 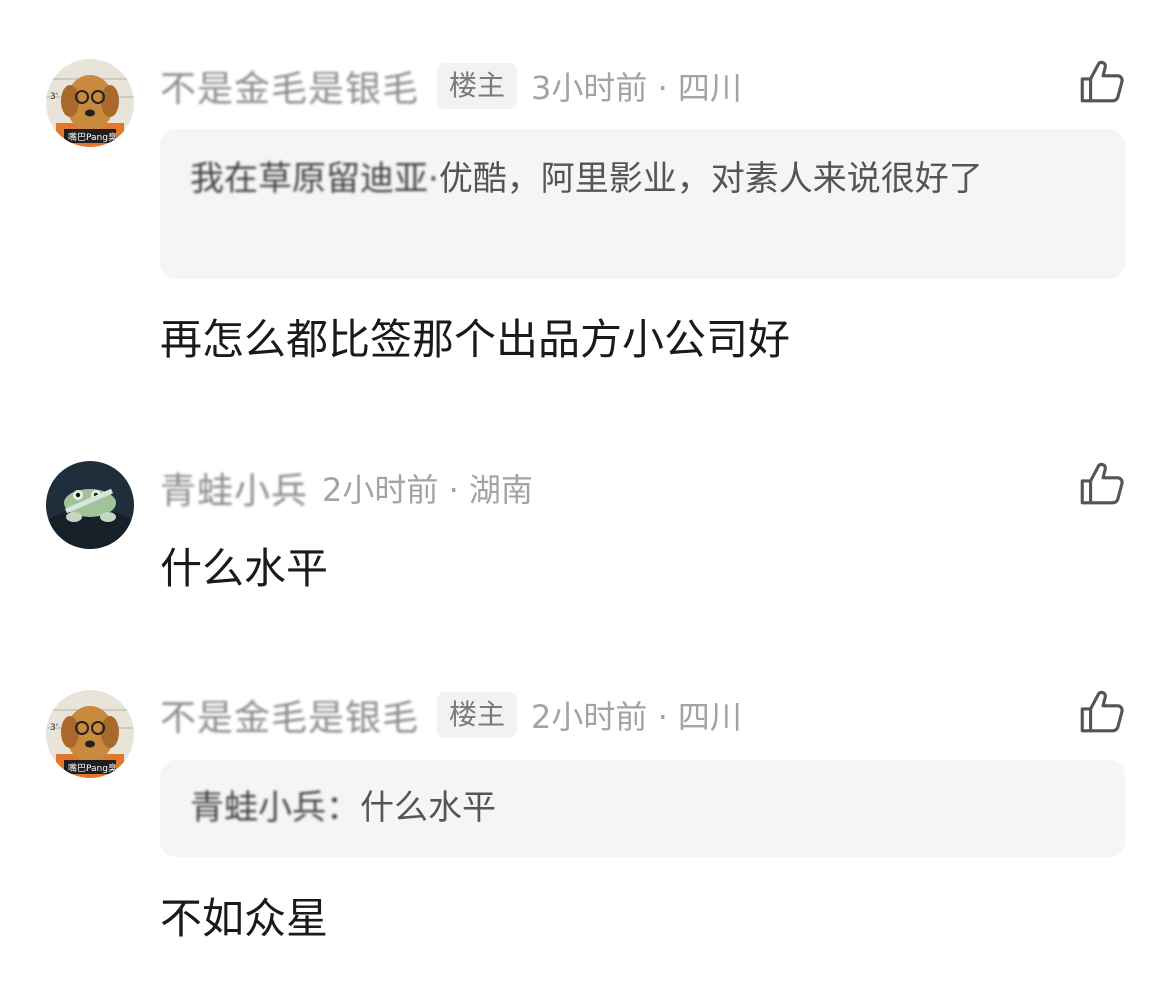 I want to click on quote-text: 什么水平, so click(x=428, y=808).